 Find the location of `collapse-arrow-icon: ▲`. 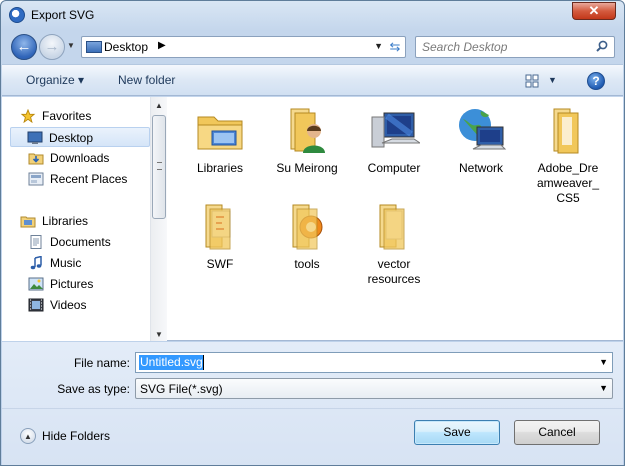

collapse-arrow-icon: ▲ is located at coordinates (28, 436).